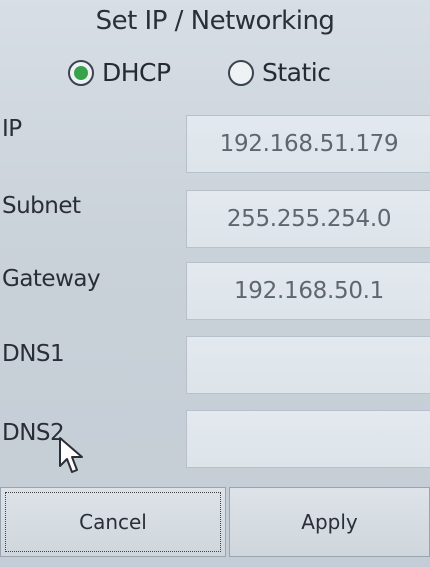 The height and width of the screenshot is (567, 430). What do you see at coordinates (329, 522) in the screenshot?
I see `apply-button: Apply` at bounding box center [329, 522].